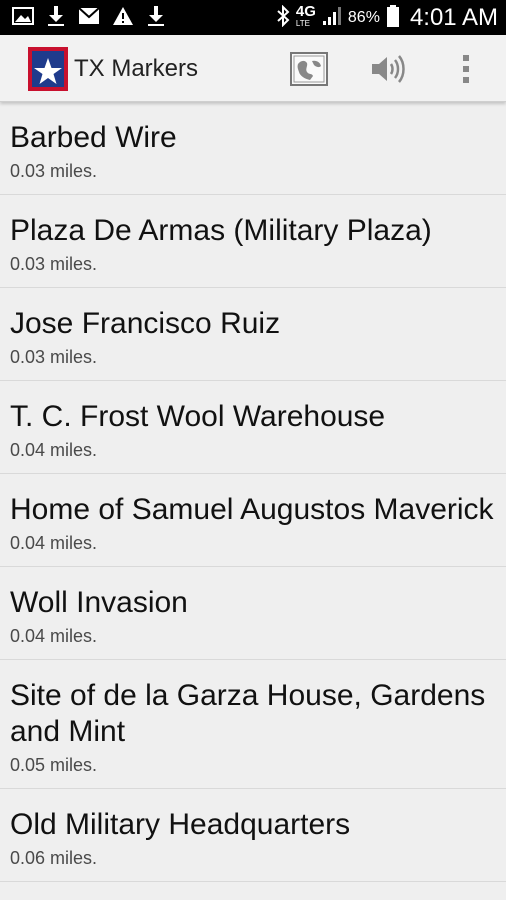 This screenshot has width=506, height=900. Describe the element at coordinates (123, 18) in the screenshot. I see `warning-icon` at that location.